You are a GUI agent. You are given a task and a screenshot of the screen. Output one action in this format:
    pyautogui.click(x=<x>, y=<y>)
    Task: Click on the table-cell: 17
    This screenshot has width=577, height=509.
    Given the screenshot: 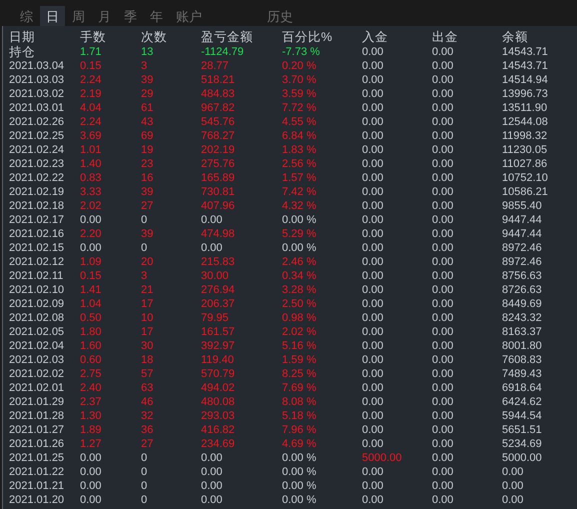 What is the action you would take?
    pyautogui.click(x=147, y=332)
    